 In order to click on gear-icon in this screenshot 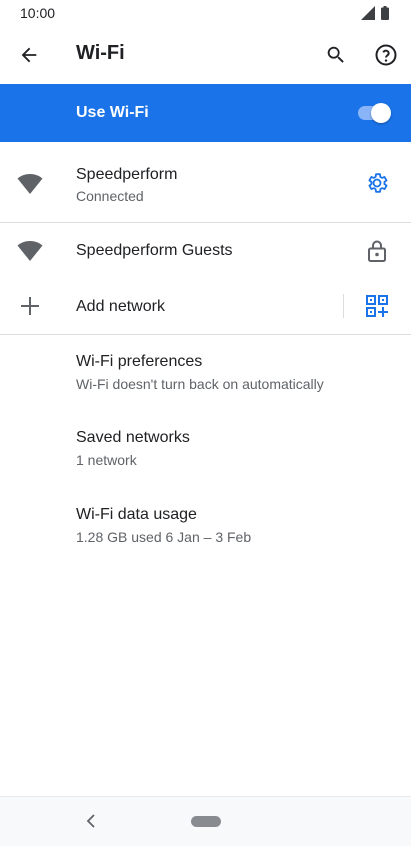, I will do `click(378, 183)`.